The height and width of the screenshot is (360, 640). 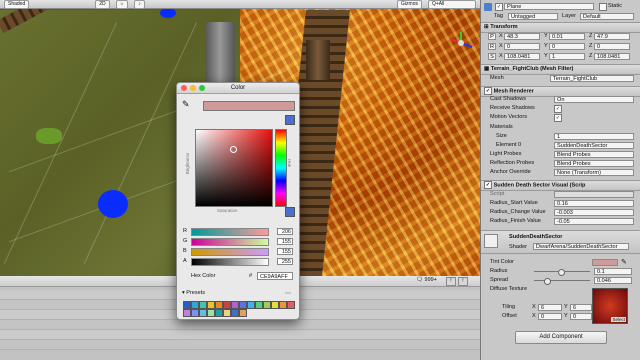 I want to click on scale-x-field: 108.0481, so click(x=522, y=56).